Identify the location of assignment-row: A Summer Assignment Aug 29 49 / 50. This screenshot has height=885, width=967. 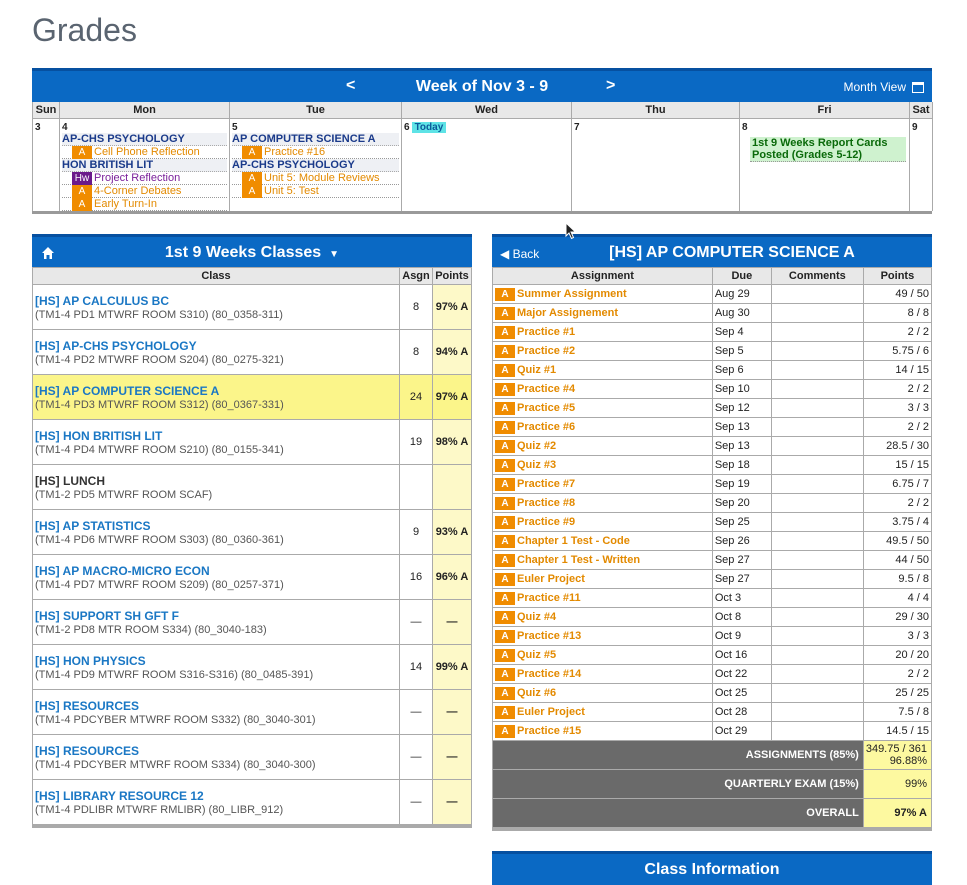
(712, 294).